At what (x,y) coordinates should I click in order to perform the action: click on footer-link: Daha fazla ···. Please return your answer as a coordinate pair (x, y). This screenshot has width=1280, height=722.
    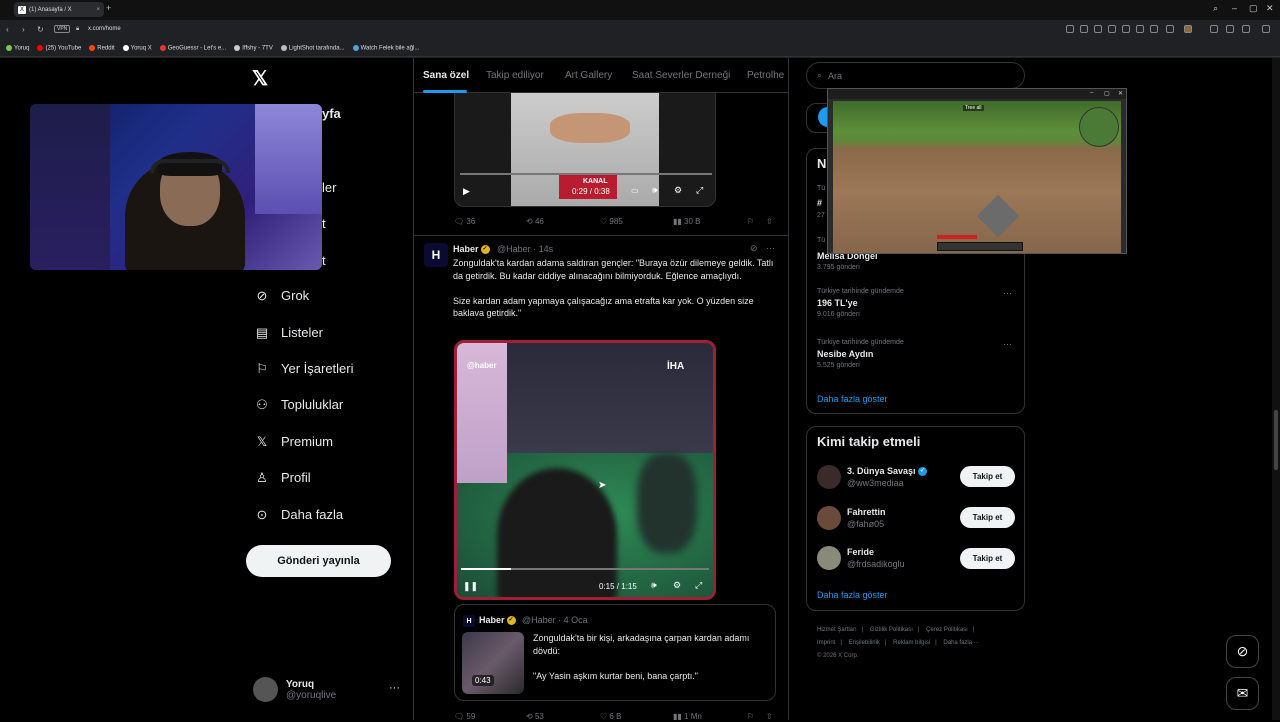
    Looking at the image, I should click on (961, 643).